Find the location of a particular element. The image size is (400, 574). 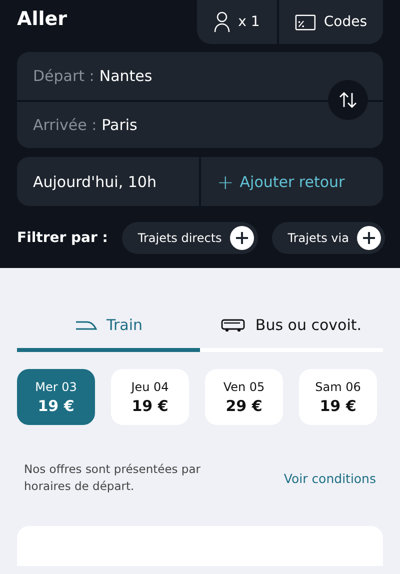

conditions-link: Voir conditions is located at coordinates (330, 478).